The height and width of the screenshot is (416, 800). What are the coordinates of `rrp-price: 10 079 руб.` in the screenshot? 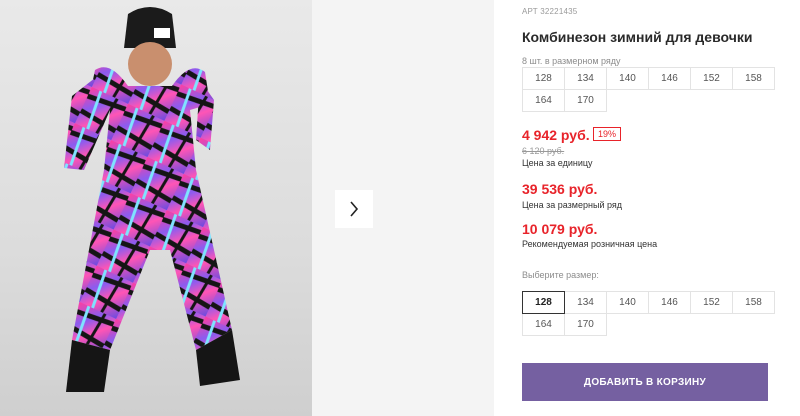 It's located at (560, 229).